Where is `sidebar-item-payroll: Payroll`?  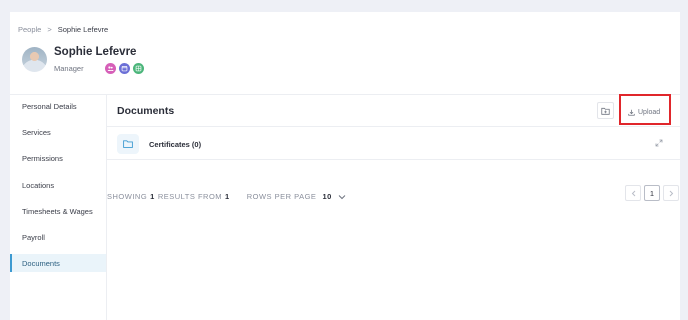 sidebar-item-payroll: Payroll is located at coordinates (58, 237).